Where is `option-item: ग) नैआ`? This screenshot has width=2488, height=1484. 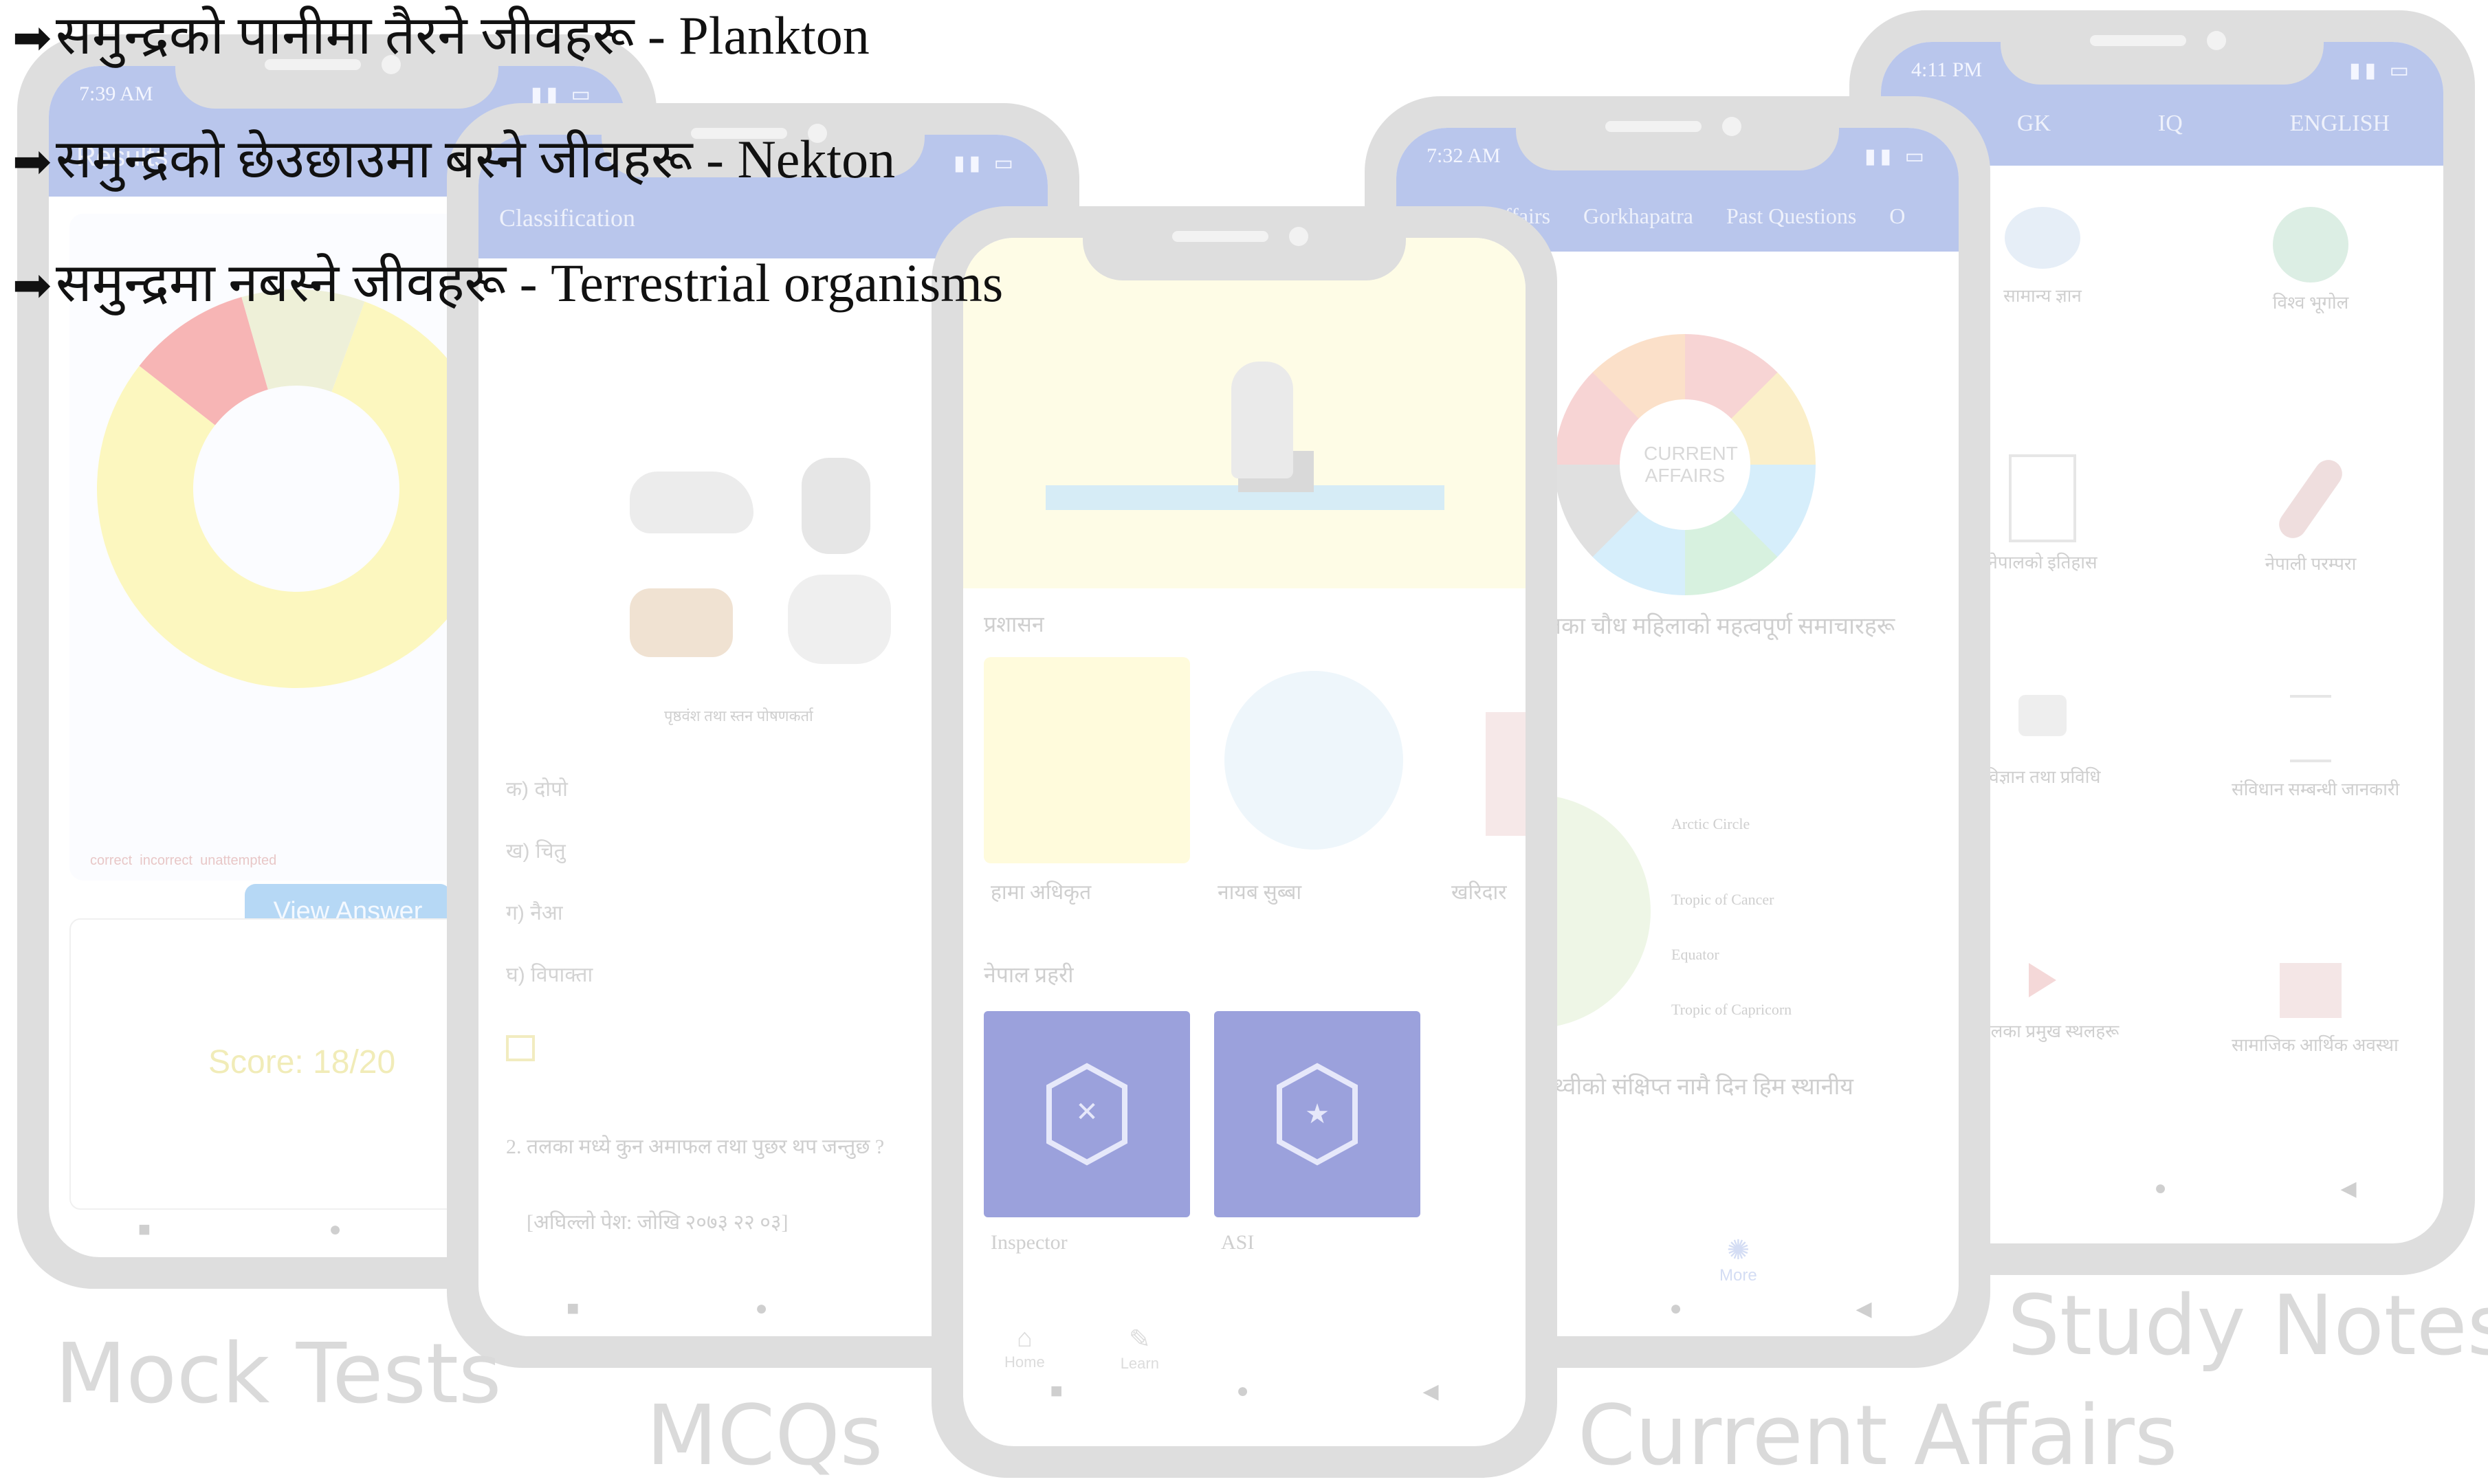
option-item: ग) नैआ is located at coordinates (534, 912).